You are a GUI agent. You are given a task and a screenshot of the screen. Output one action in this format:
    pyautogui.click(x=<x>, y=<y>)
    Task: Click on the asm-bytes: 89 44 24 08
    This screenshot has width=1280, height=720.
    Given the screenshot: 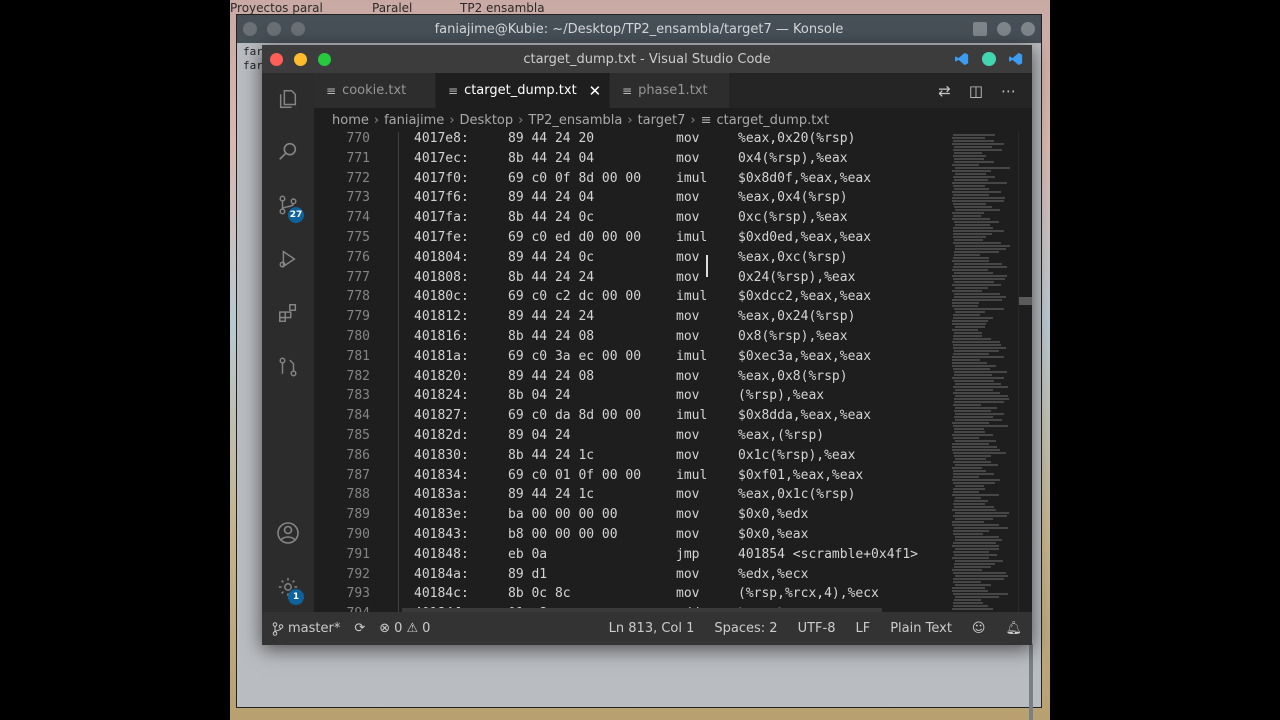 What is the action you would take?
    pyautogui.click(x=551, y=376)
    